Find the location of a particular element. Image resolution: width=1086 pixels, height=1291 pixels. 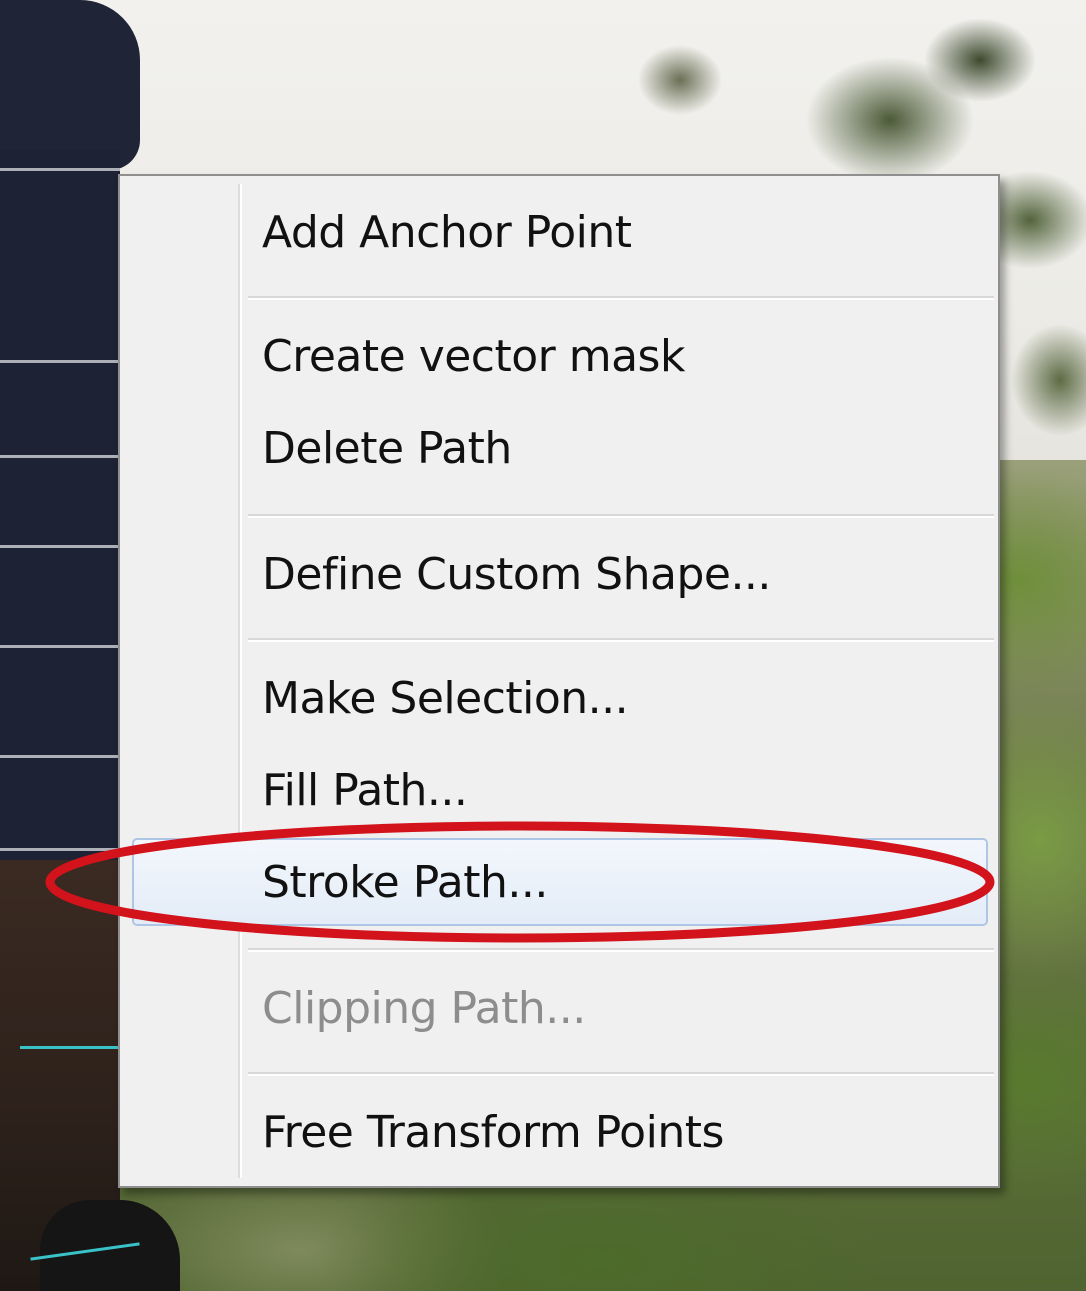

menu-item-delete-path: Delete Path is located at coordinates (613, 449).